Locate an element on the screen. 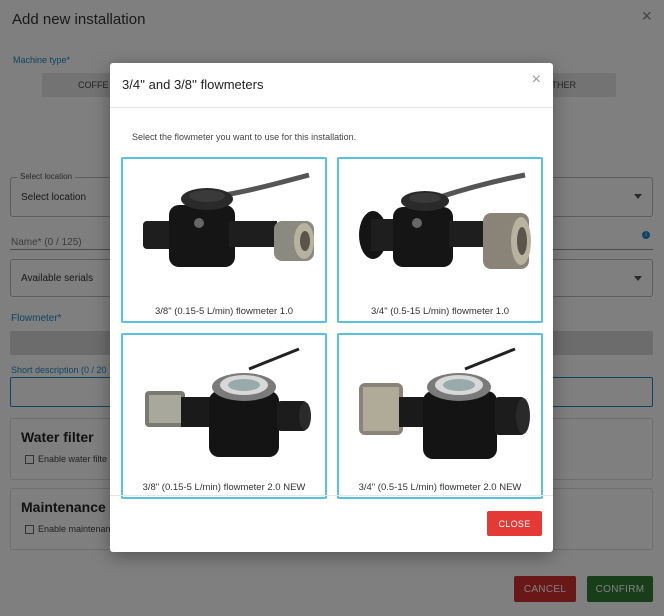 This screenshot has height=616, width=664. flowmeter-option-34-v2: 3/4" (0.5-15 L/min) flowmeter 2.0 NEW is located at coordinates (440, 416).